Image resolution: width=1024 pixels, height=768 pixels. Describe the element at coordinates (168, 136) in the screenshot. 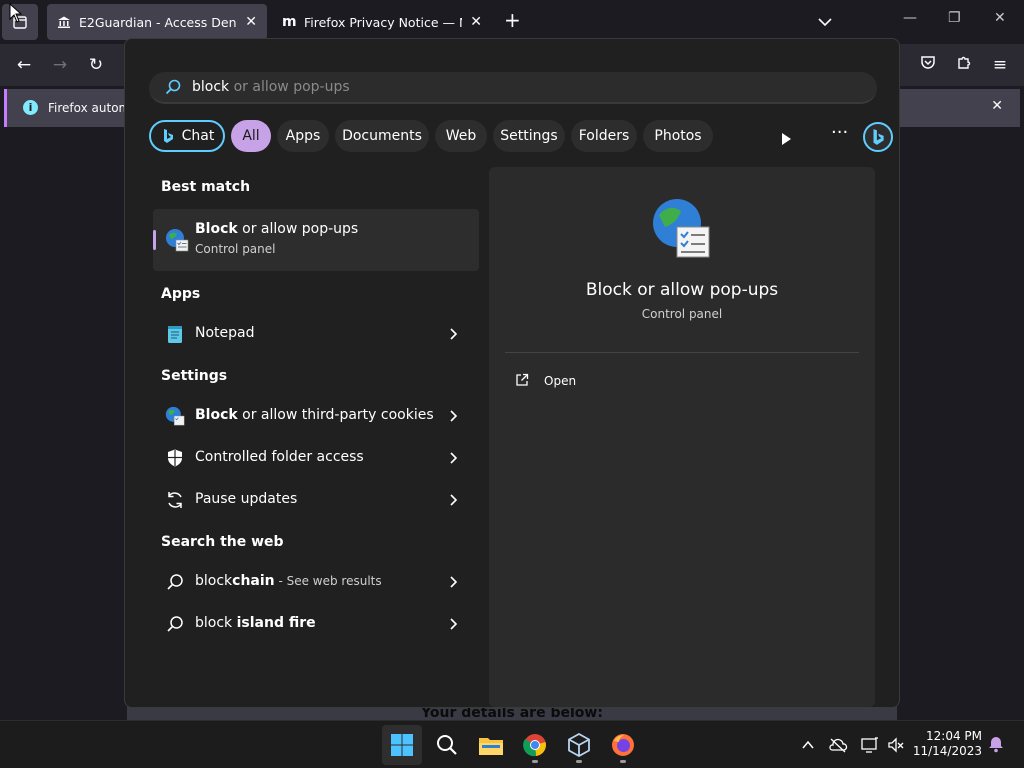

I see `bing-b-icon` at that location.